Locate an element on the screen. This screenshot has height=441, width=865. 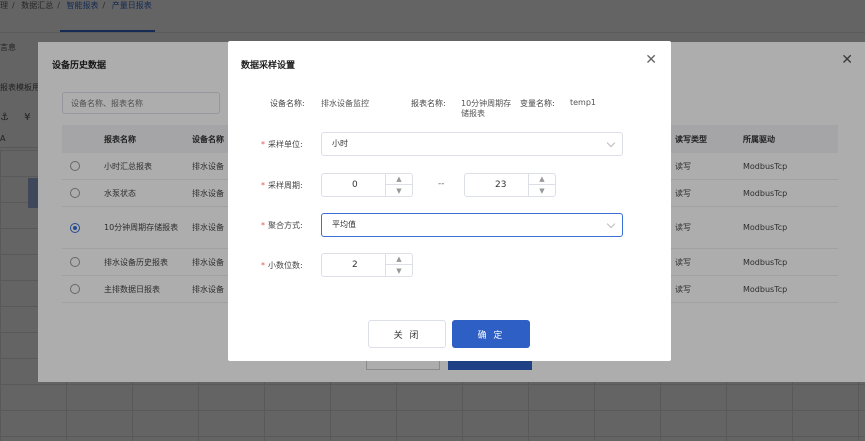
sampling-unit-select: 小时 is located at coordinates (472, 144).